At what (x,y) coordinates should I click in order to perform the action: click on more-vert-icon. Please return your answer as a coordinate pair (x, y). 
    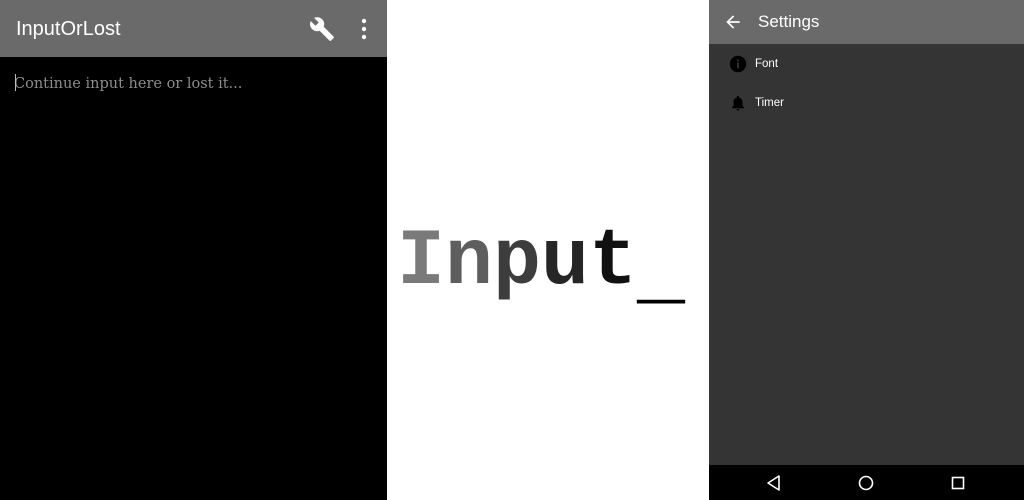
    Looking at the image, I should click on (364, 29).